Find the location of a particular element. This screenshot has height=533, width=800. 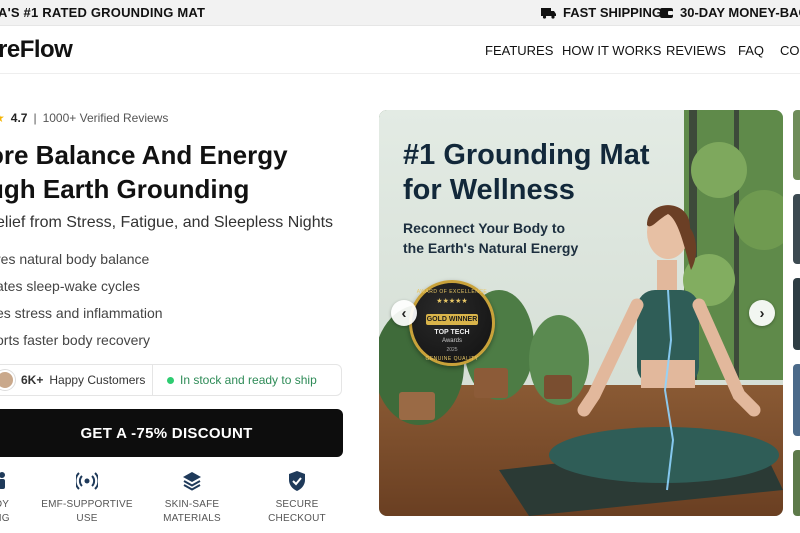

badge-gold-label: GOLD WINNER is located at coordinates (452, 319).